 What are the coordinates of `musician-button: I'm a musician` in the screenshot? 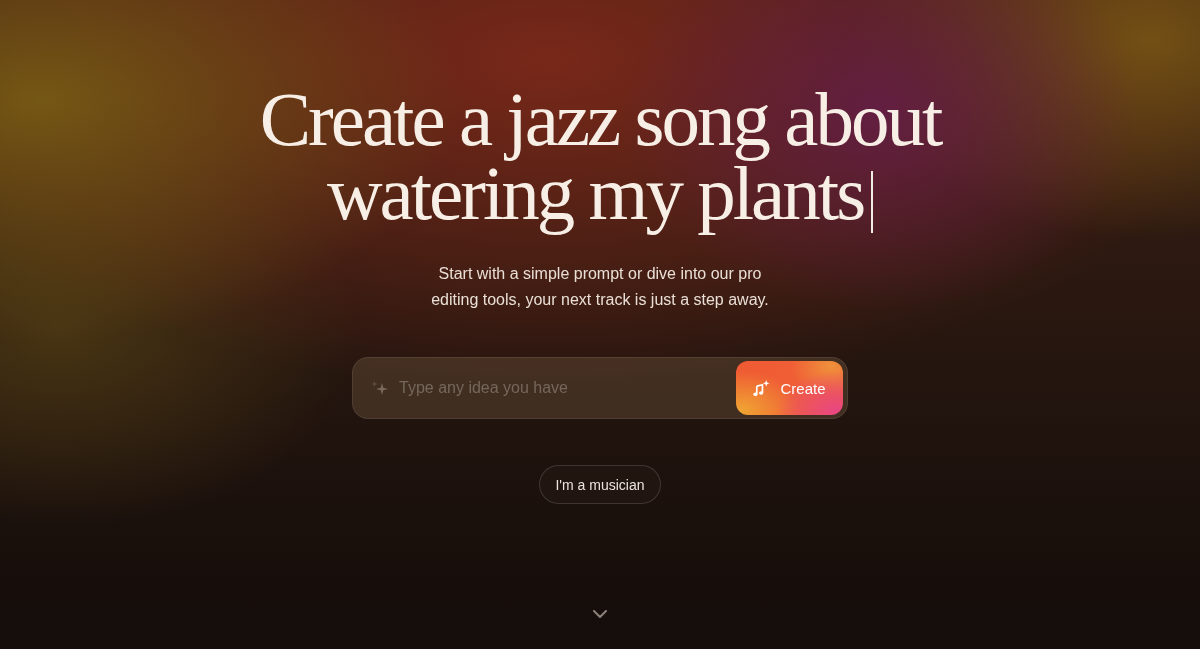 It's located at (600, 484).